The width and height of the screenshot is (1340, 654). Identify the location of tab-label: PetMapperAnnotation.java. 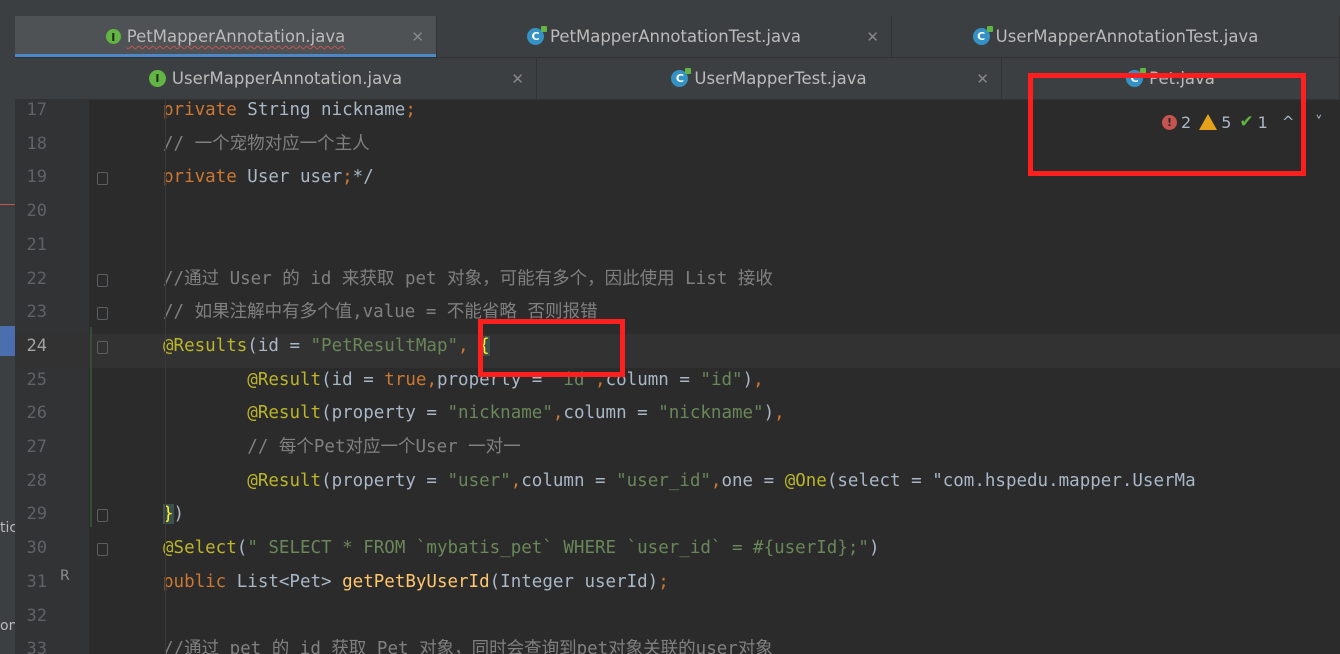
(236, 36).